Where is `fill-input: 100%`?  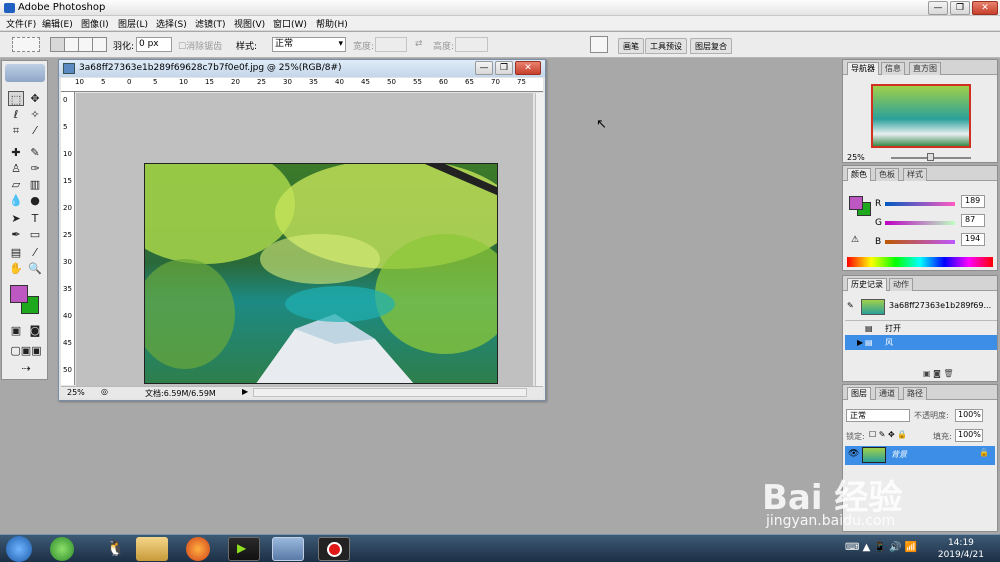 fill-input: 100% is located at coordinates (969, 435).